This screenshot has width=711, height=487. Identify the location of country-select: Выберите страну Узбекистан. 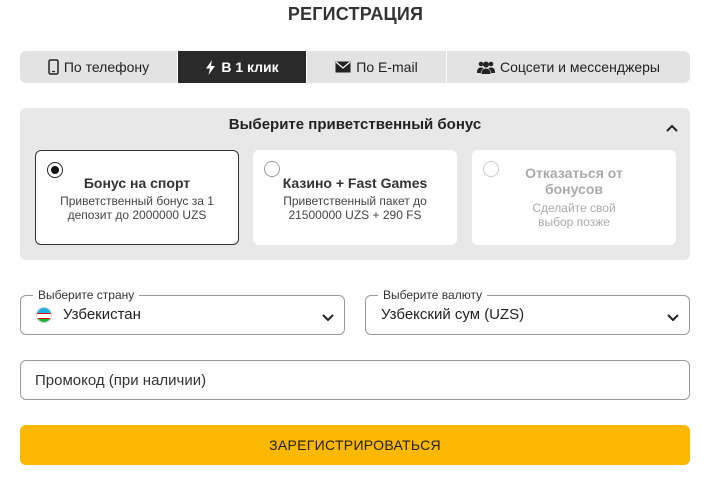
(182, 311).